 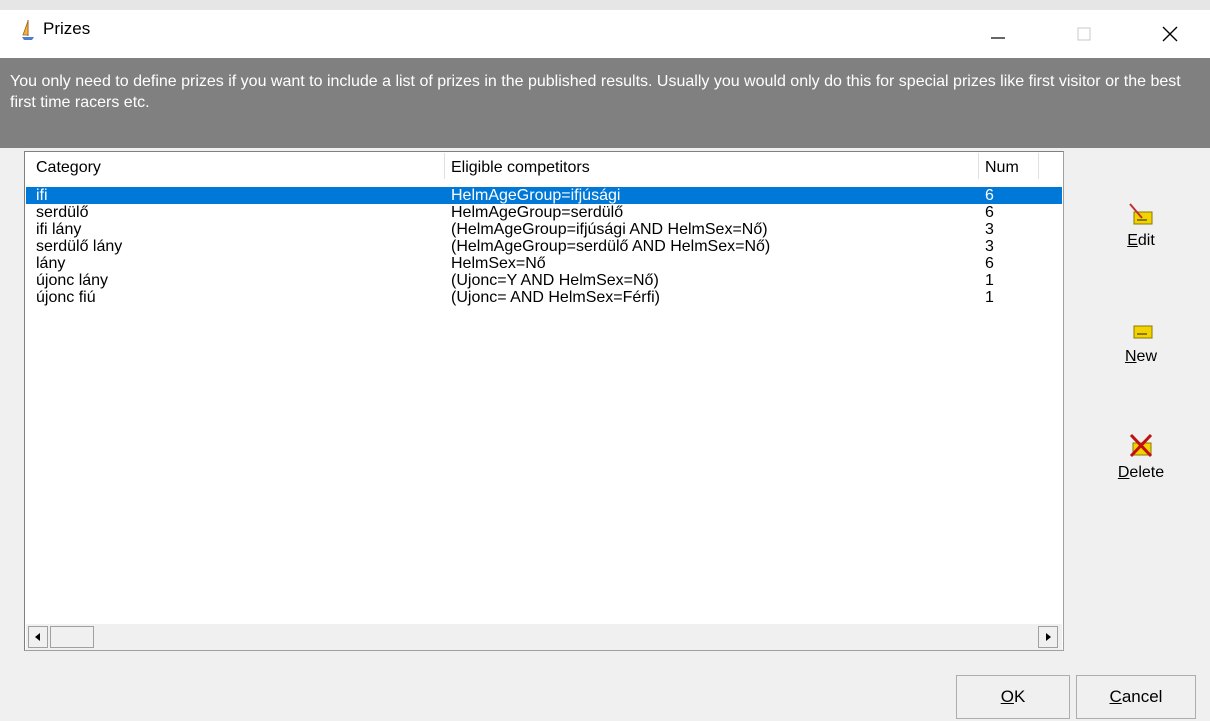 I want to click on scroll-left-button, so click(x=38, y=637).